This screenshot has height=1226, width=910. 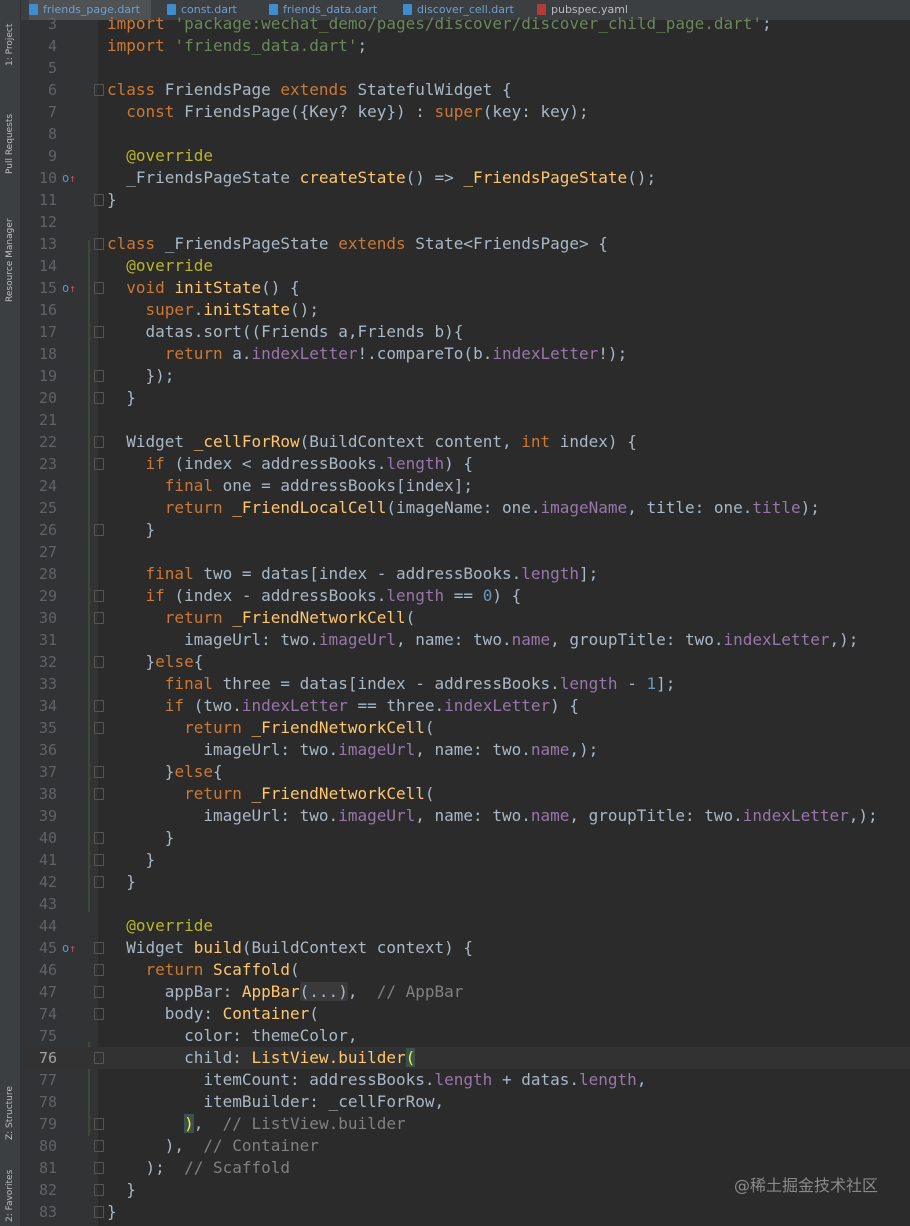 I want to click on line-number: 18, so click(x=39, y=354).